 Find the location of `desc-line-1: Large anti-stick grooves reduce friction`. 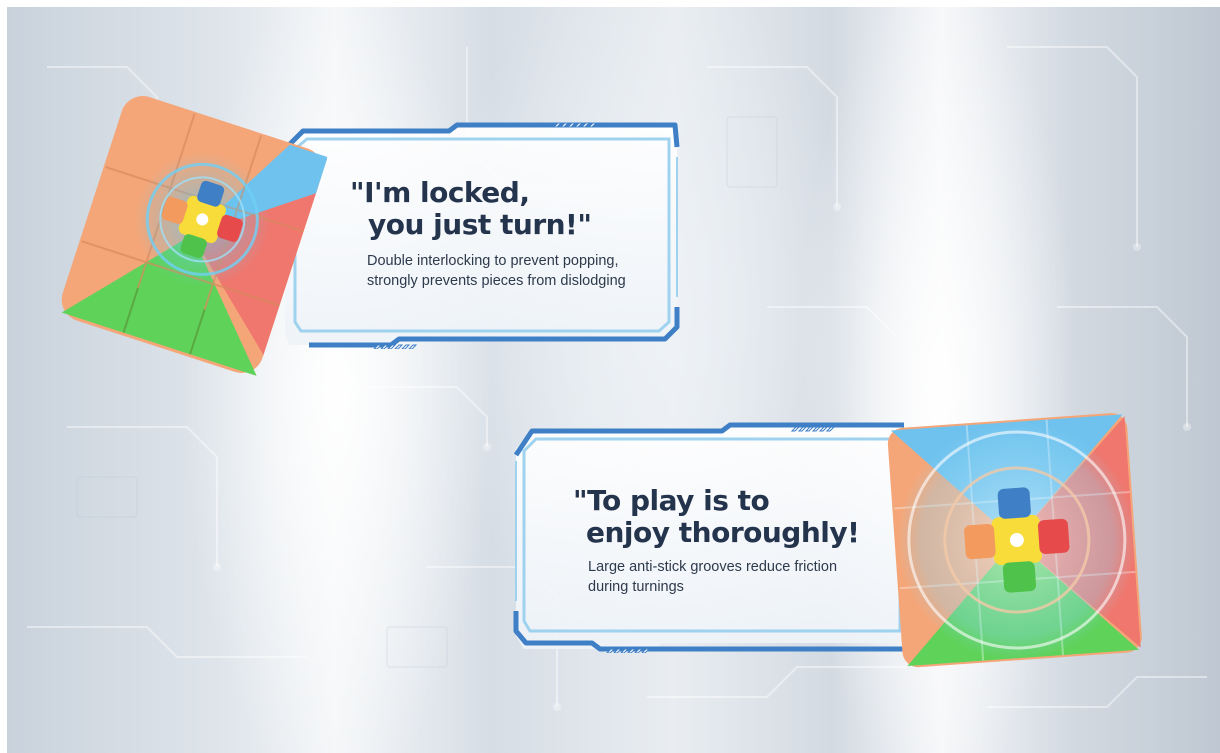

desc-line-1: Large anti-stick grooves reduce friction is located at coordinates (713, 567).